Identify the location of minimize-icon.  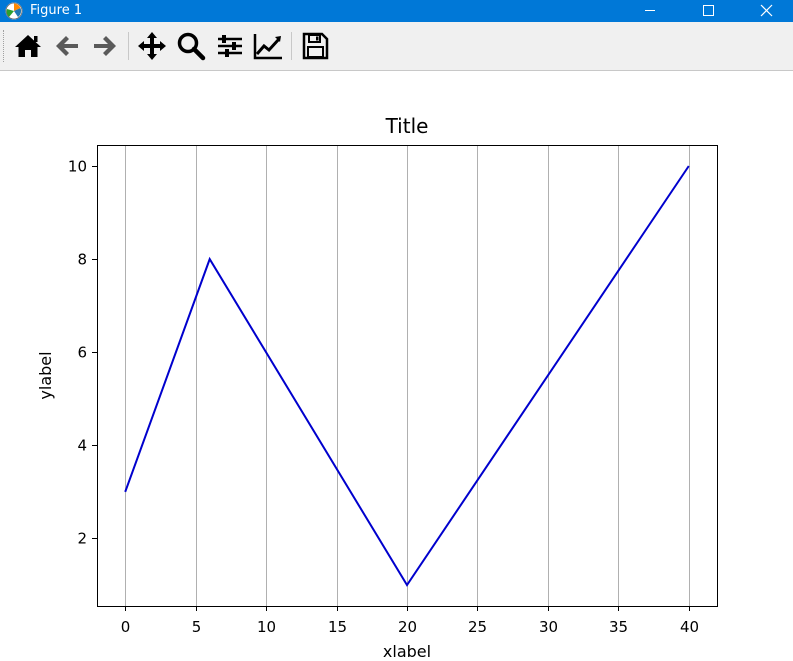
(650, 10).